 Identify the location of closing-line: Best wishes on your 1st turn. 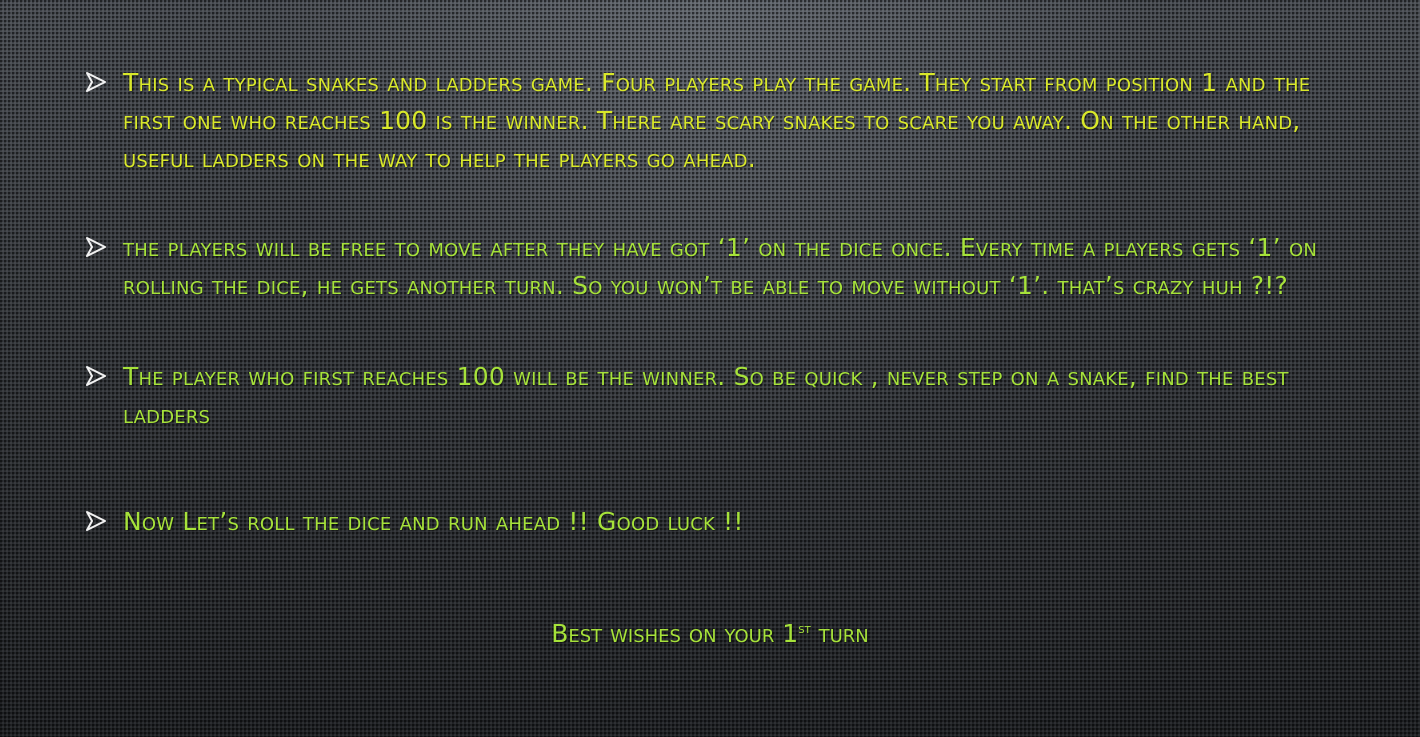
(710, 631).